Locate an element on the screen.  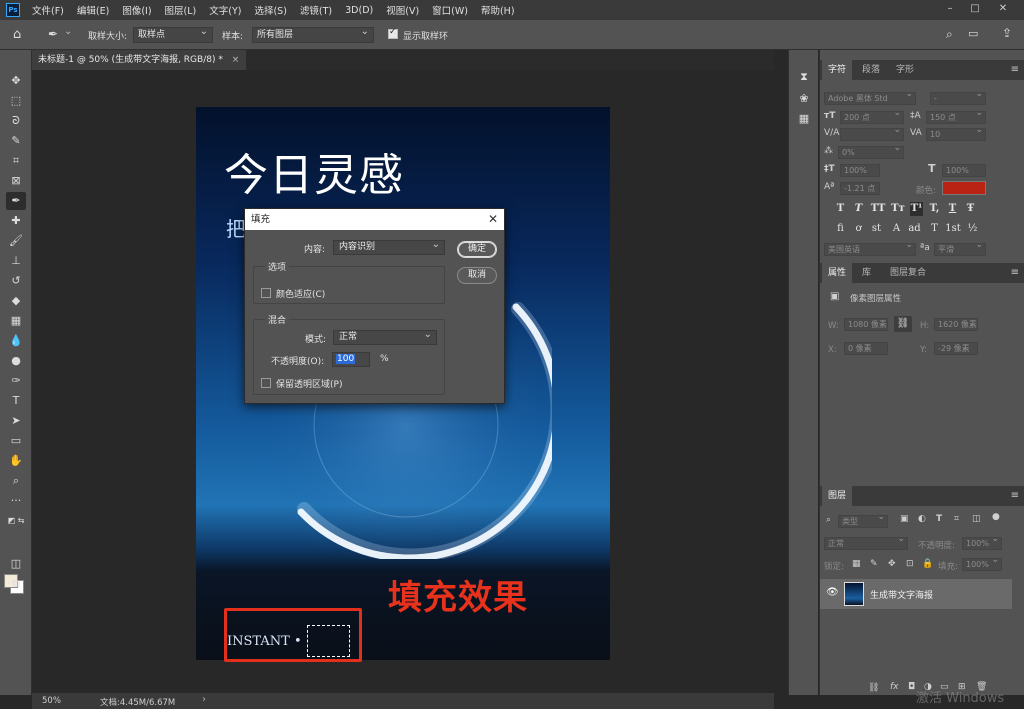
tsume-field: 0% is located at coordinates (871, 151).